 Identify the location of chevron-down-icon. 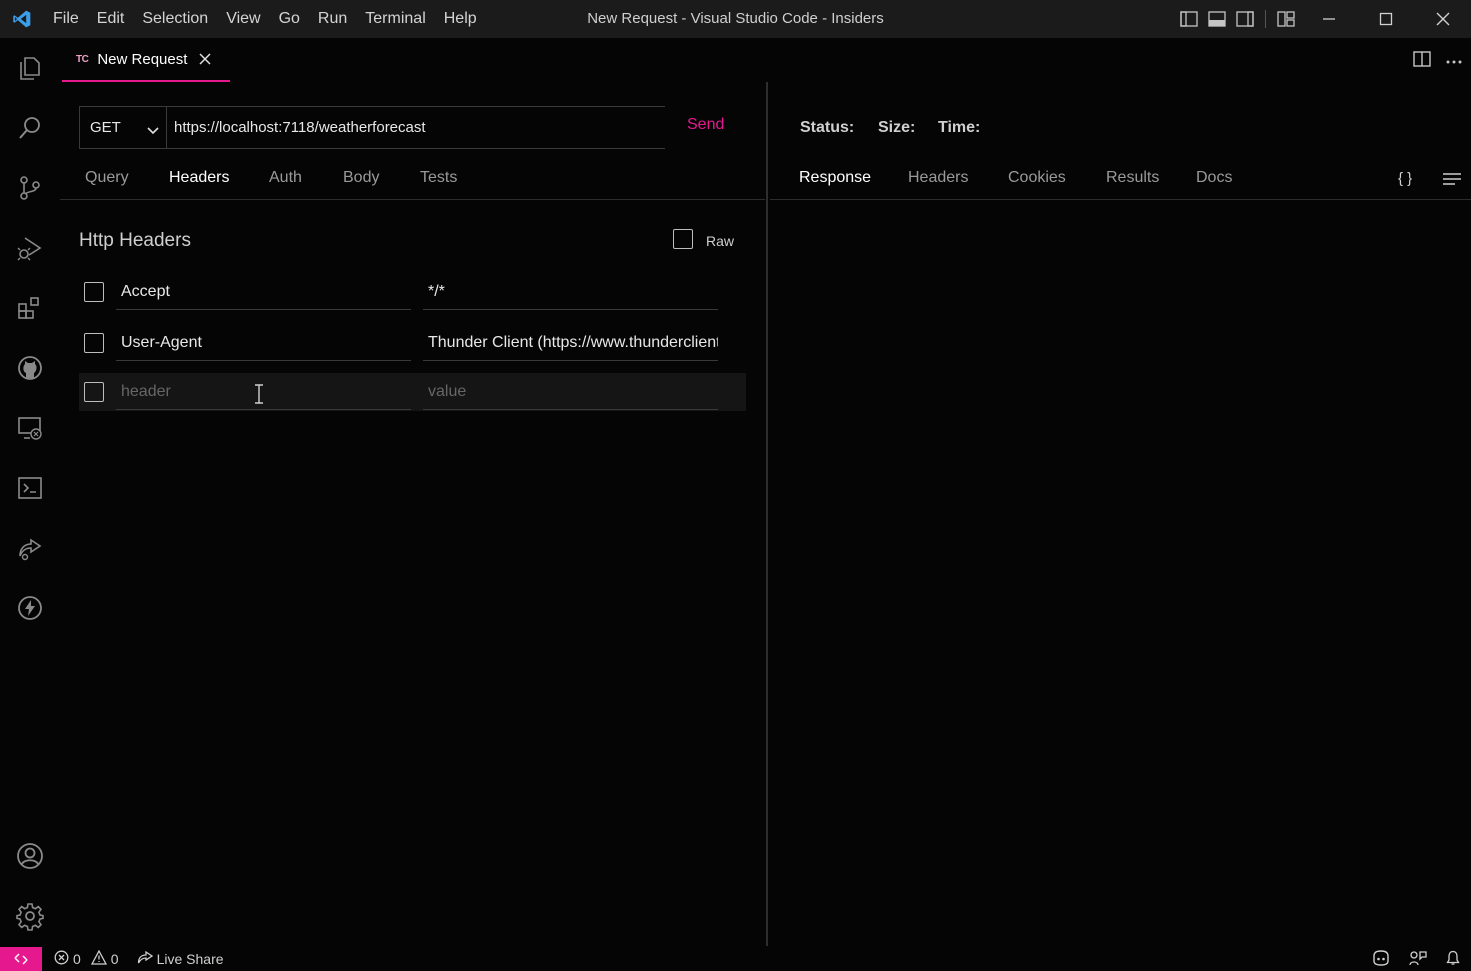
(153, 130).